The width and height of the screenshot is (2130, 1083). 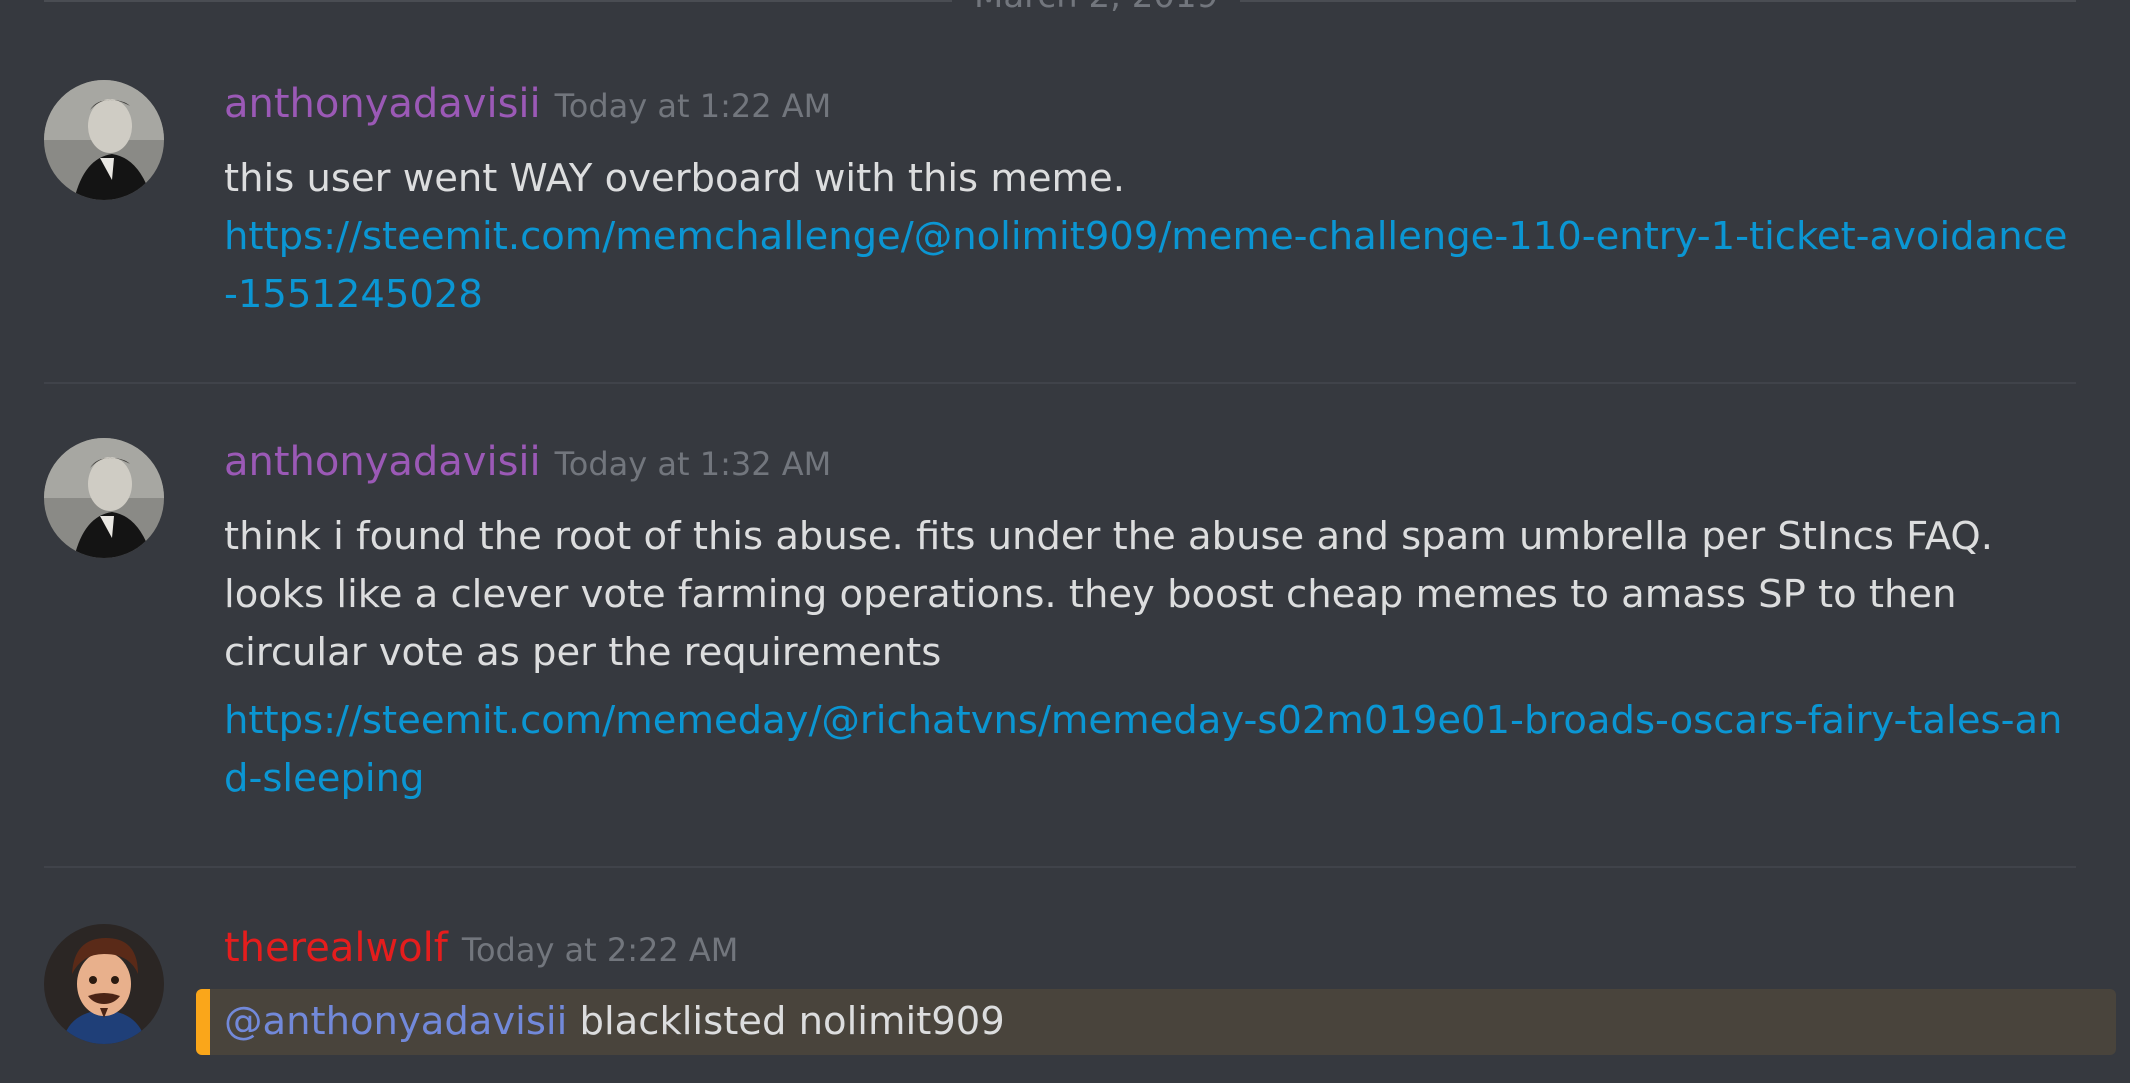 I want to click on message-header: therealwolf Today at 2:22 AM, so click(x=481, y=949).